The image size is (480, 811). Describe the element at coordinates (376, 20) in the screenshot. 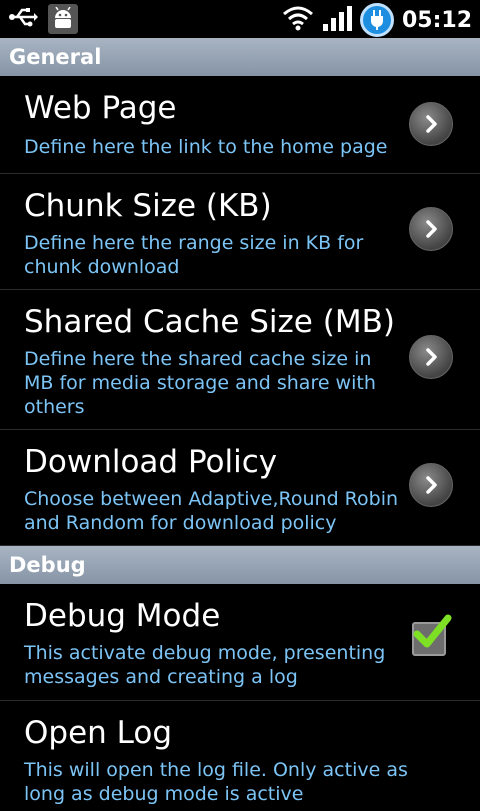

I see `battery-charging-icon` at that location.